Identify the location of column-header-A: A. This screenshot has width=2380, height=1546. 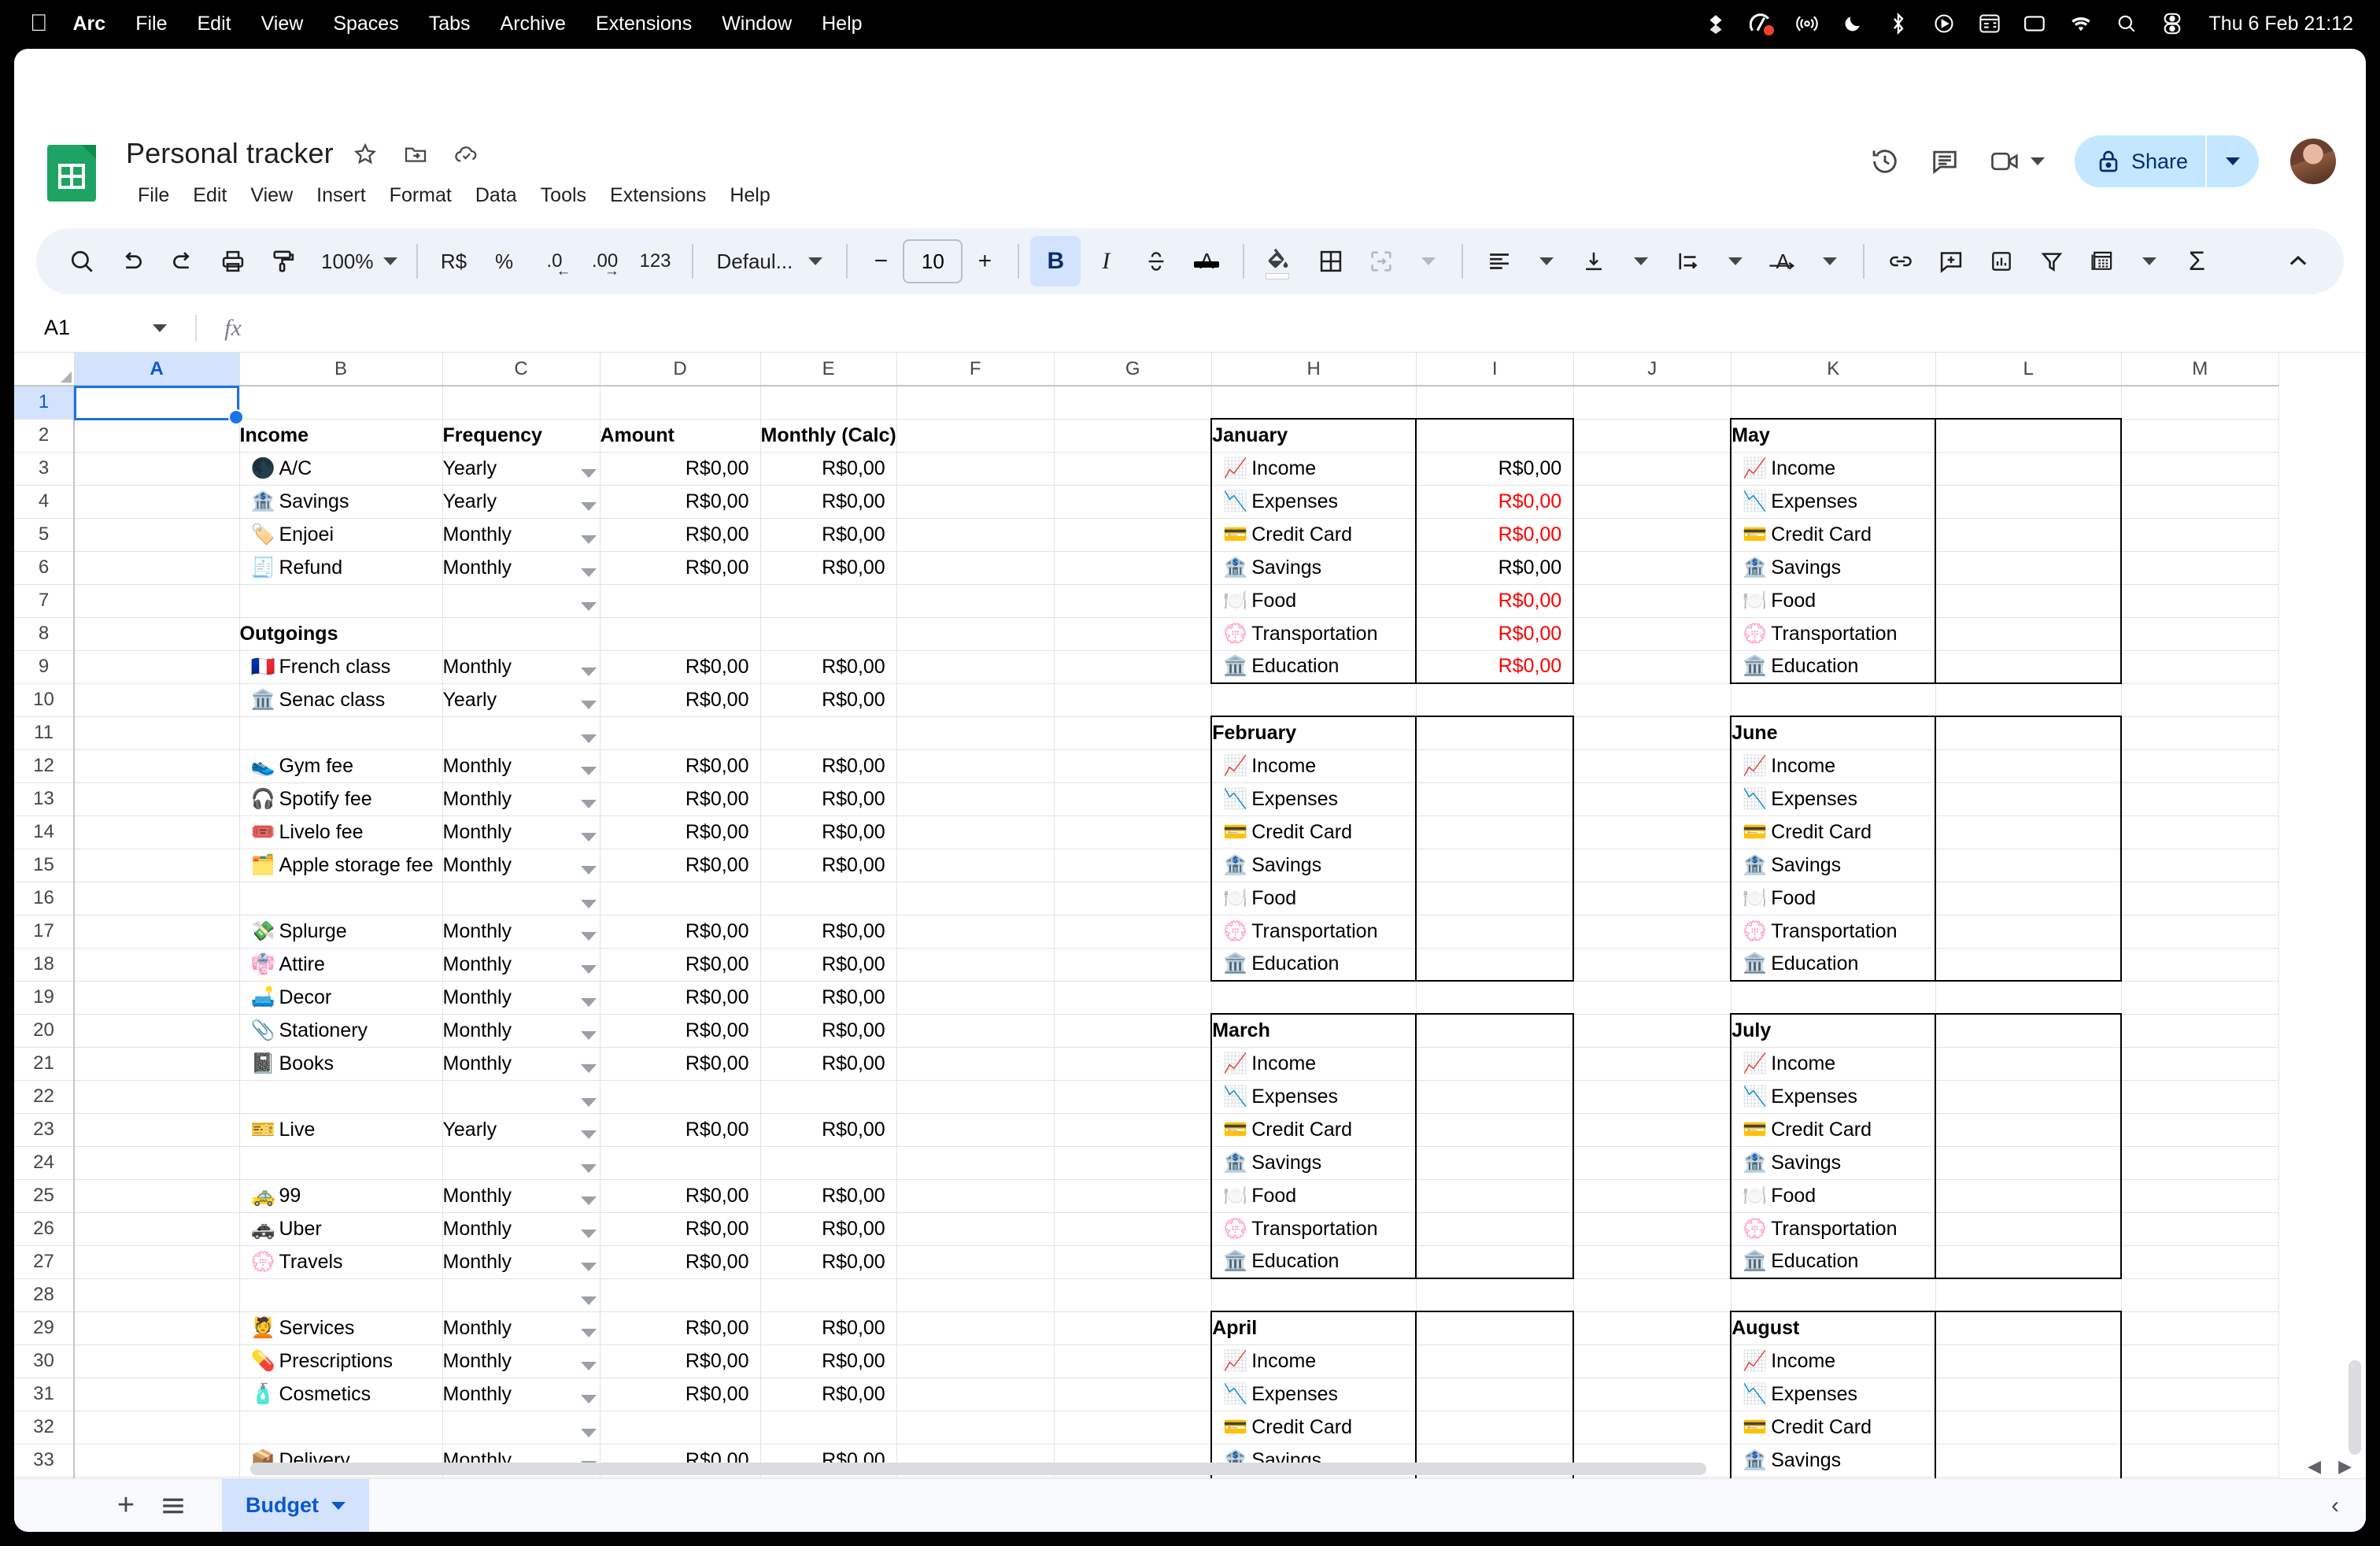
(157, 369).